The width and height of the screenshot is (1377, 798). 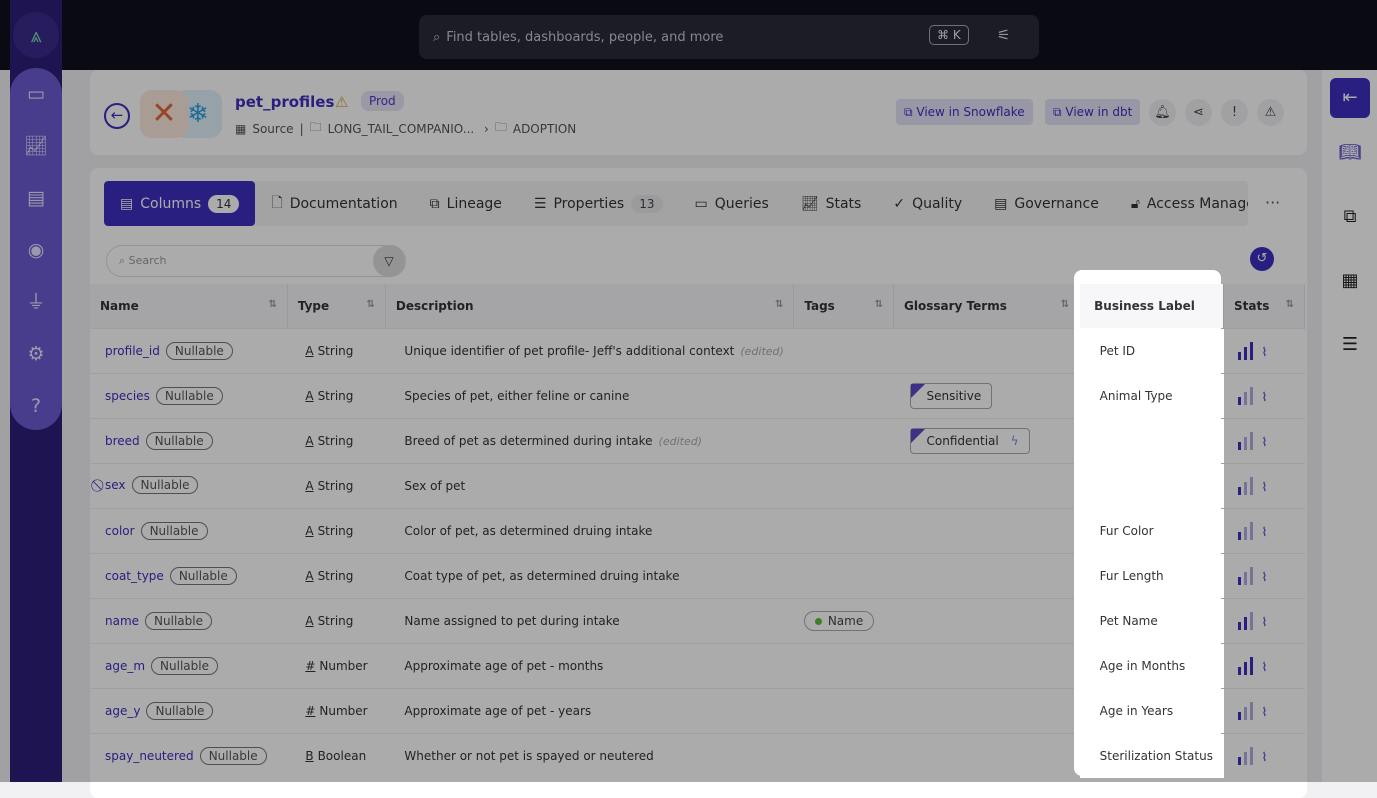 I want to click on business-label-text: Fur Color, so click(x=1126, y=530).